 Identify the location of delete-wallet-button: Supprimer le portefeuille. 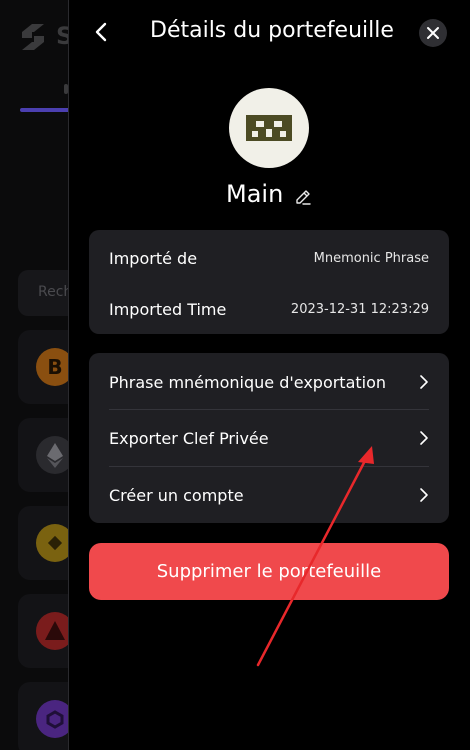
(269, 571).